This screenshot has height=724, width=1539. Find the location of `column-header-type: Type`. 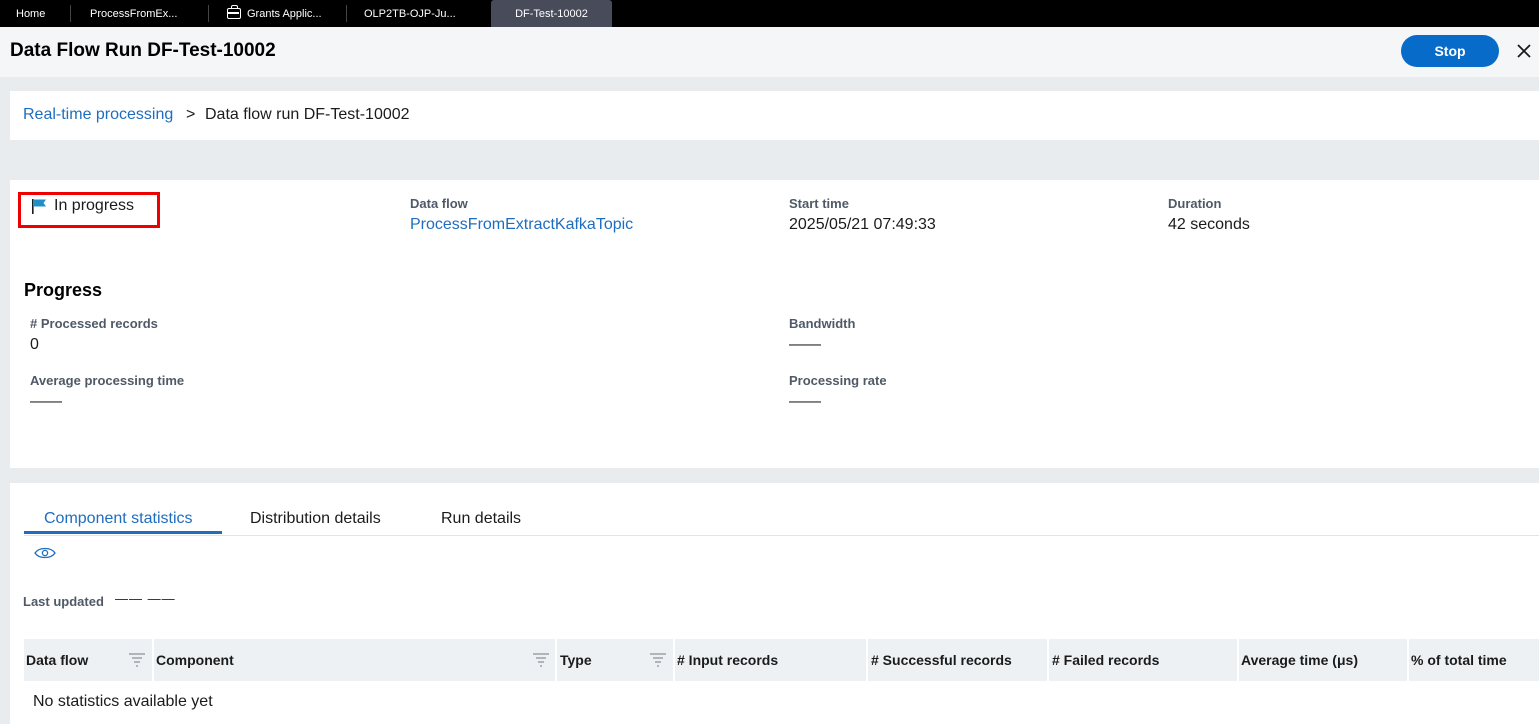

column-header-type: Type is located at coordinates (576, 660).